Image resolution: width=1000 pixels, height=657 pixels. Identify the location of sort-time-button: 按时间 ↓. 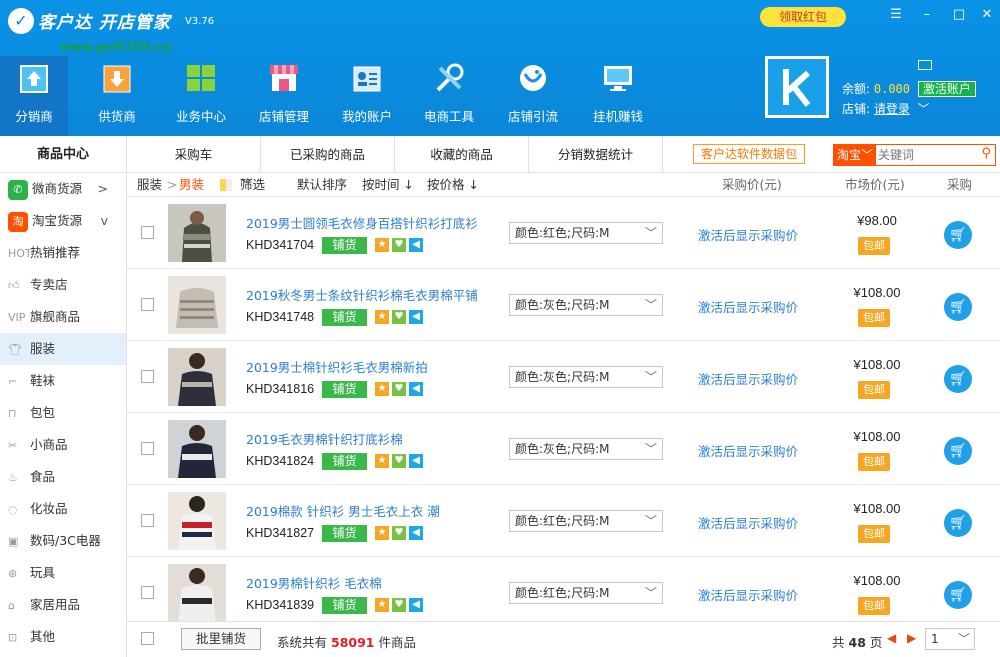
(388, 185).